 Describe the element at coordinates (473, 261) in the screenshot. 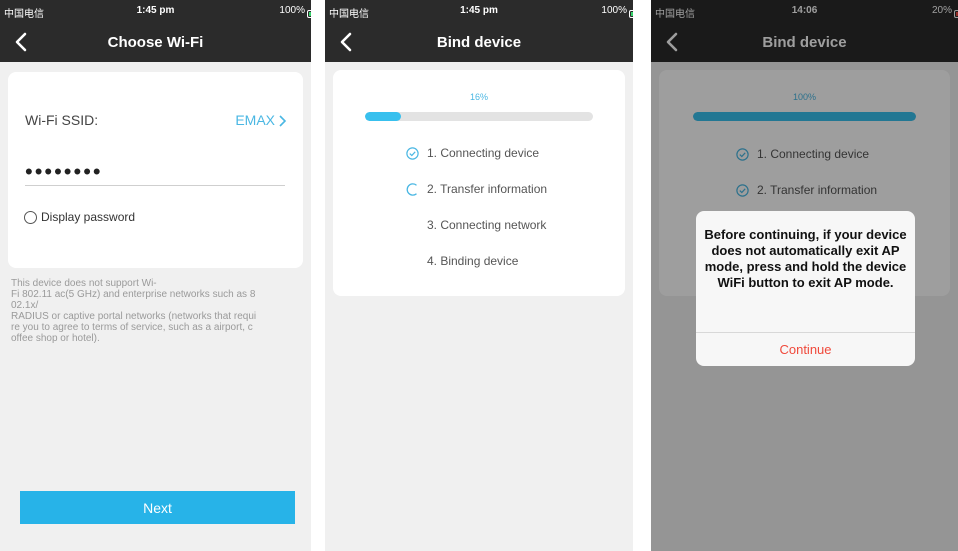

I see `step-label: 4. Binding device` at that location.